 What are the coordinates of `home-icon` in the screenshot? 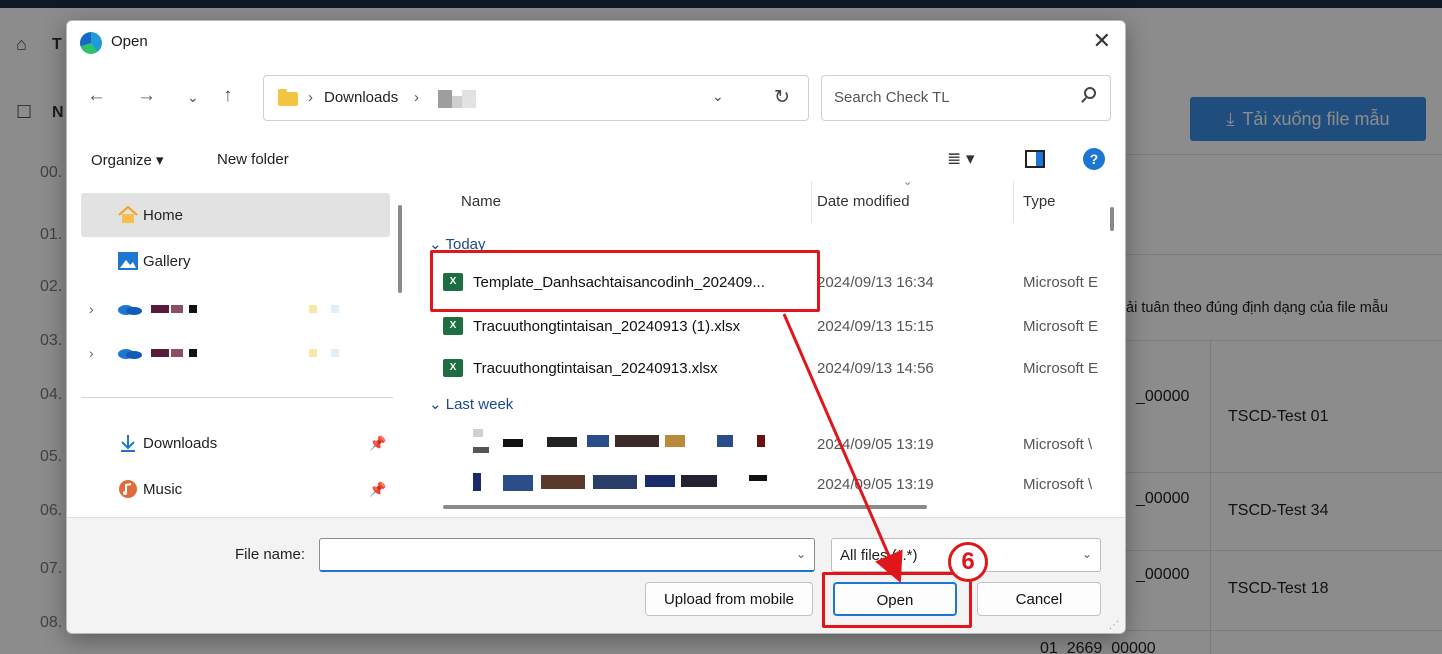 It's located at (128, 214).